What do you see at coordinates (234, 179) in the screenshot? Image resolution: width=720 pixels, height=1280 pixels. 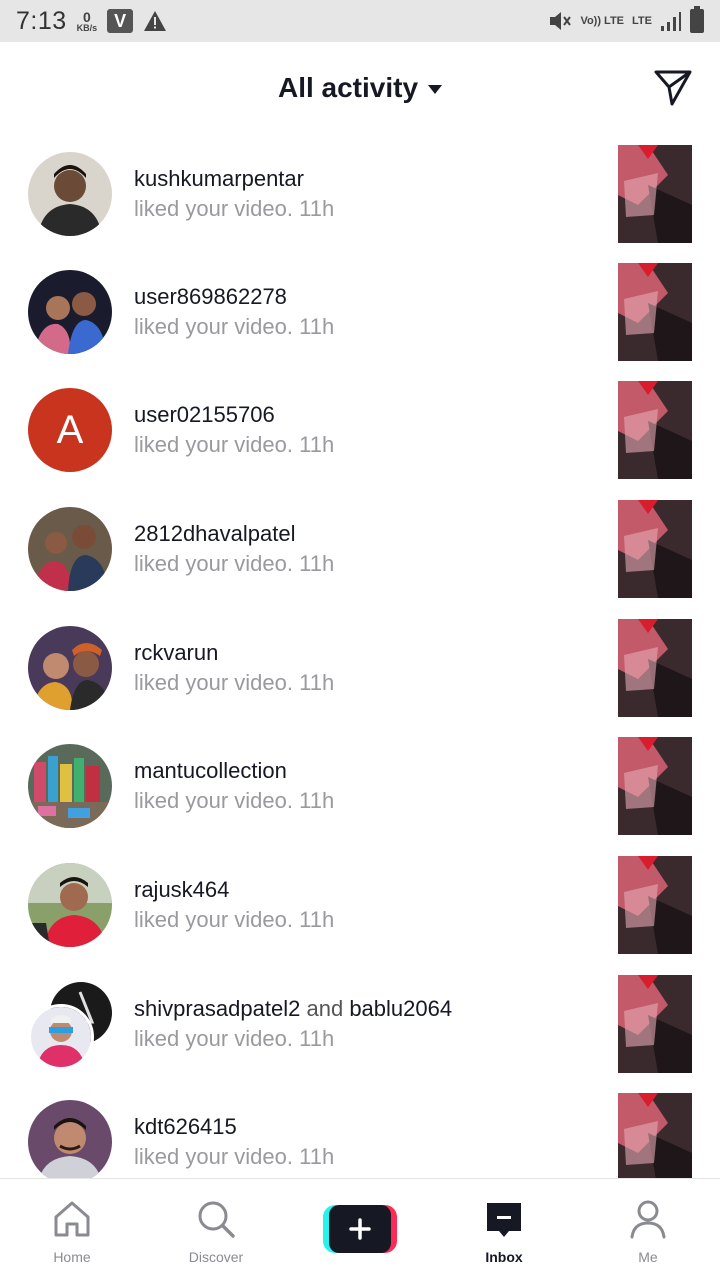 I see `username: kushkumarpentar` at bounding box center [234, 179].